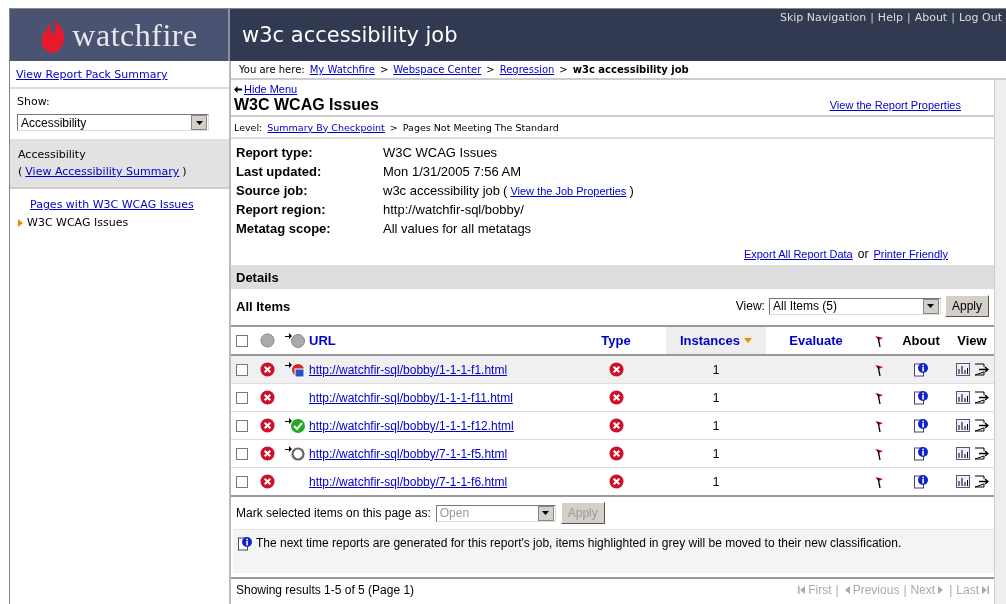 The width and height of the screenshot is (1006, 604). I want to click on column-header: Type, so click(616, 340).